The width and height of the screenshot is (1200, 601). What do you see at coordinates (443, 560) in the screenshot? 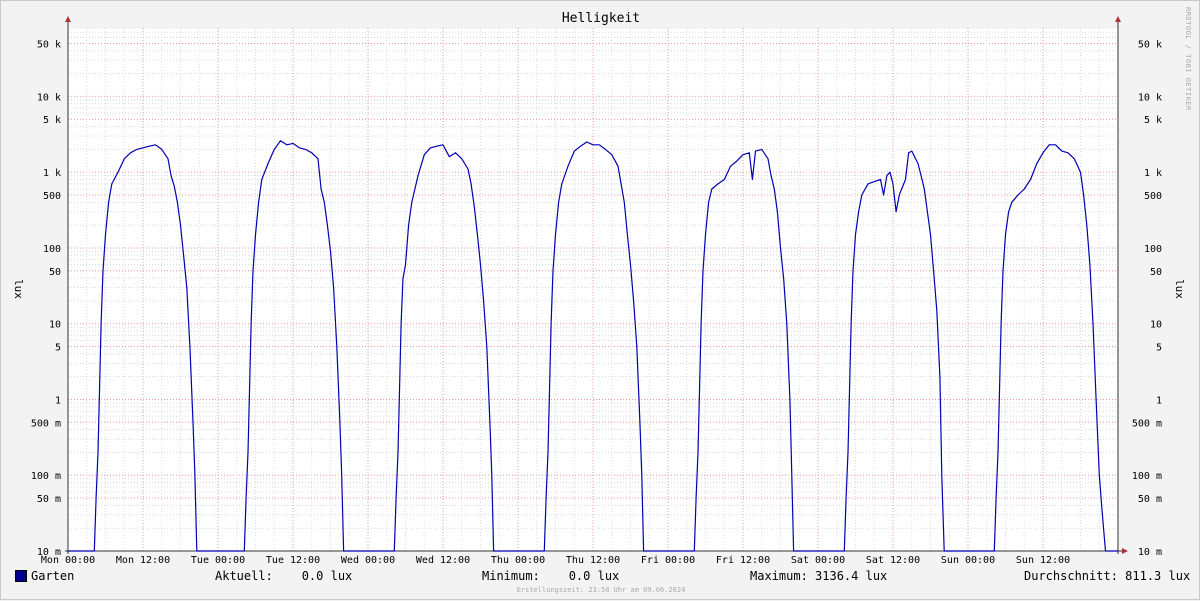
I see `x-tick-label: Wed 12:00` at bounding box center [443, 560].